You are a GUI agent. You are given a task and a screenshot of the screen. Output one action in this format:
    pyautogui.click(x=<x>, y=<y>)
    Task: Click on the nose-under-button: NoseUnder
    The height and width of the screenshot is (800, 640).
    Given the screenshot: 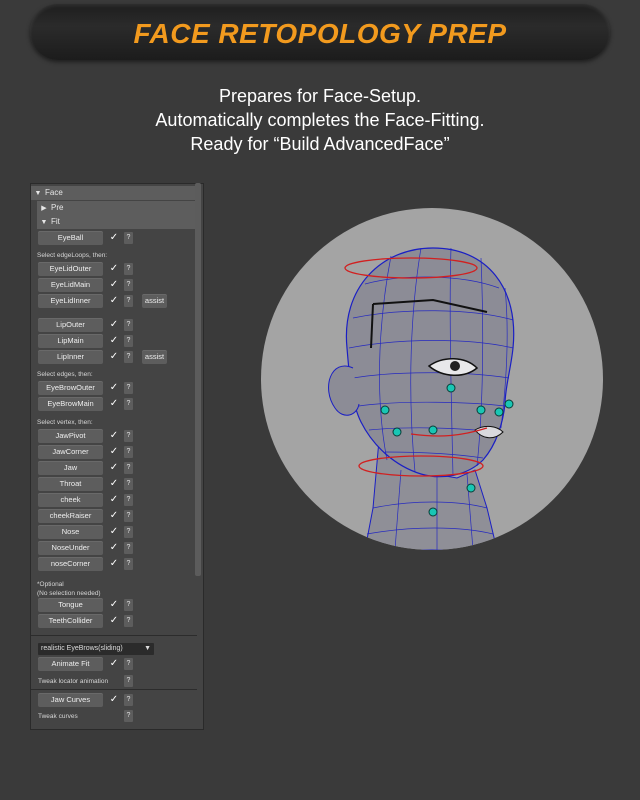 What is the action you would take?
    pyautogui.click(x=70, y=548)
    